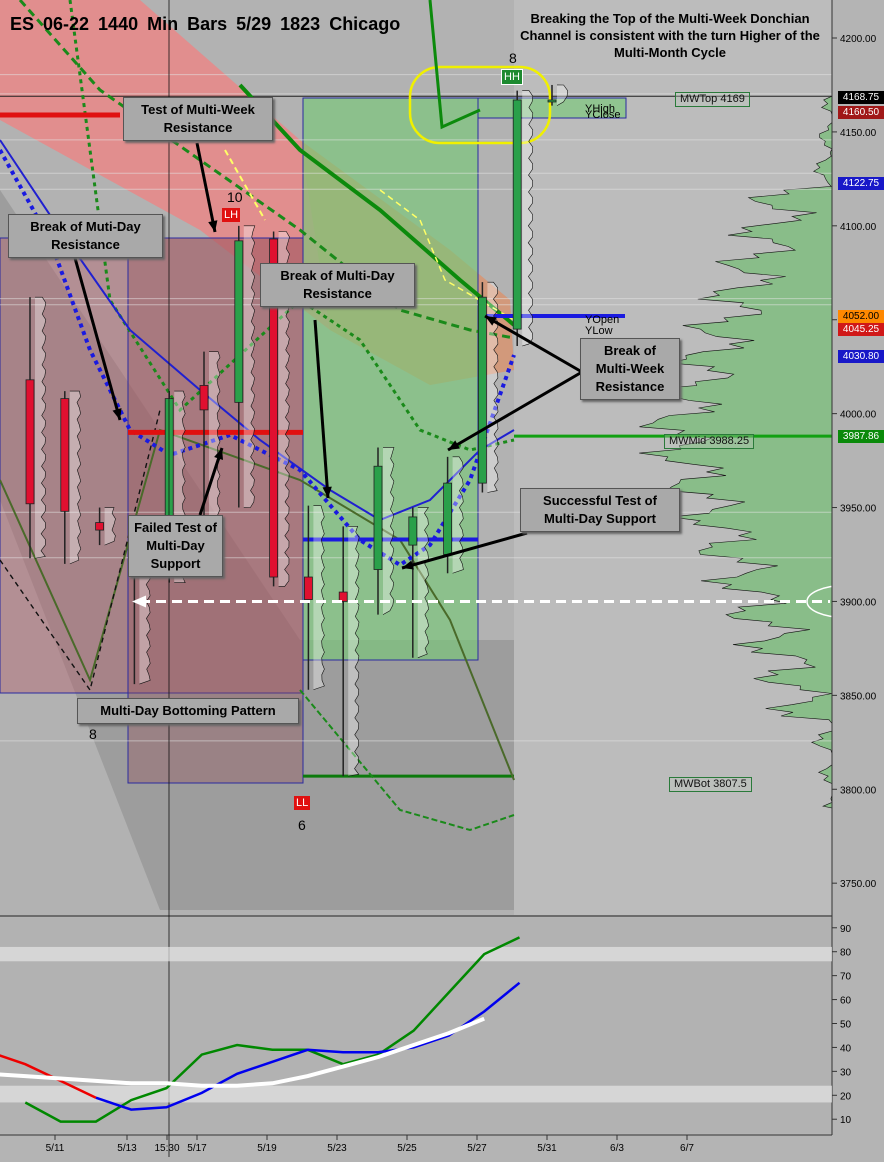 This screenshot has width=884, height=1162. I want to click on y-tick-label-1: 4150.00, so click(858, 133).